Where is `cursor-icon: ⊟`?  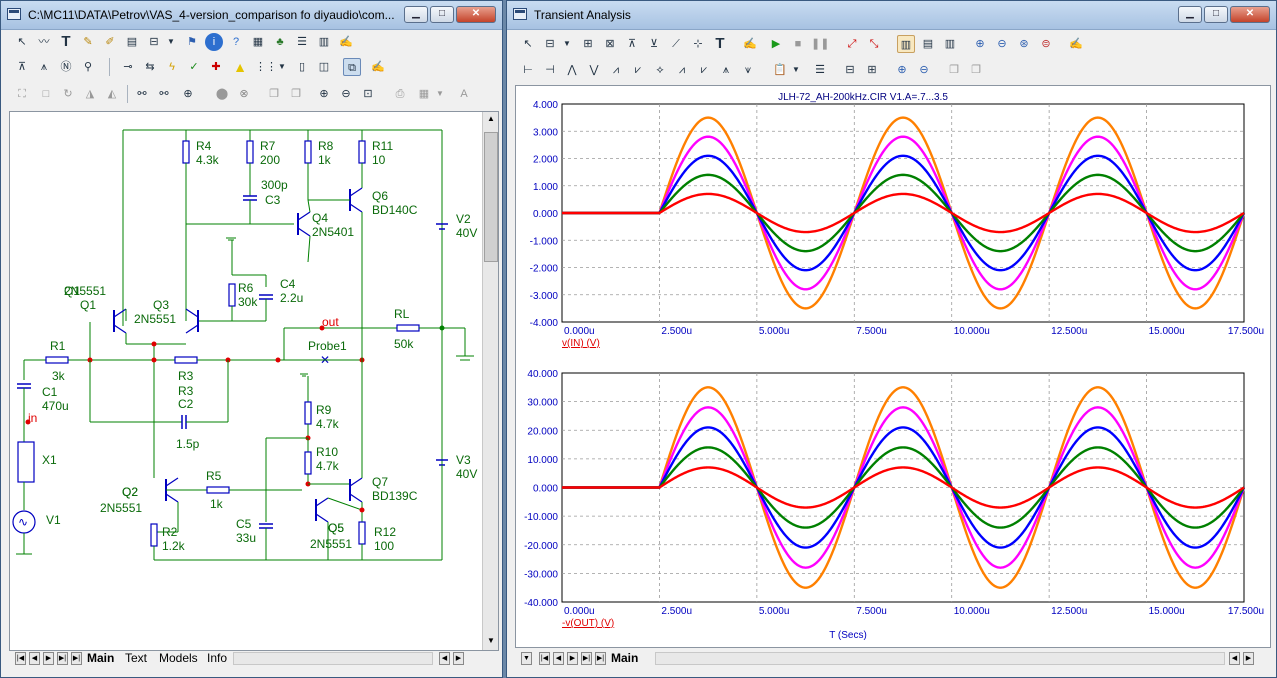 cursor-icon: ⊟ is located at coordinates (550, 44).